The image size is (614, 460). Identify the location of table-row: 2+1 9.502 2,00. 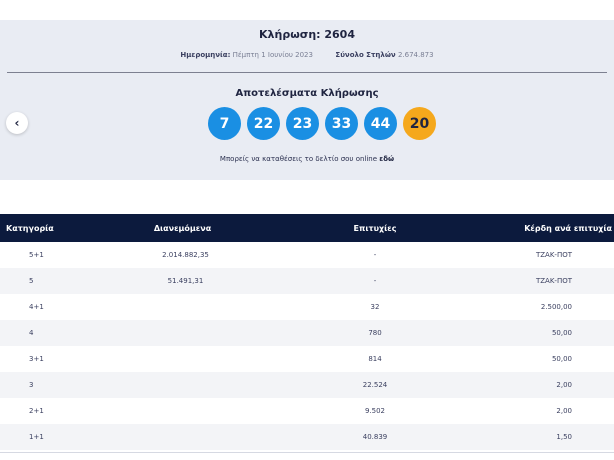
(307, 411).